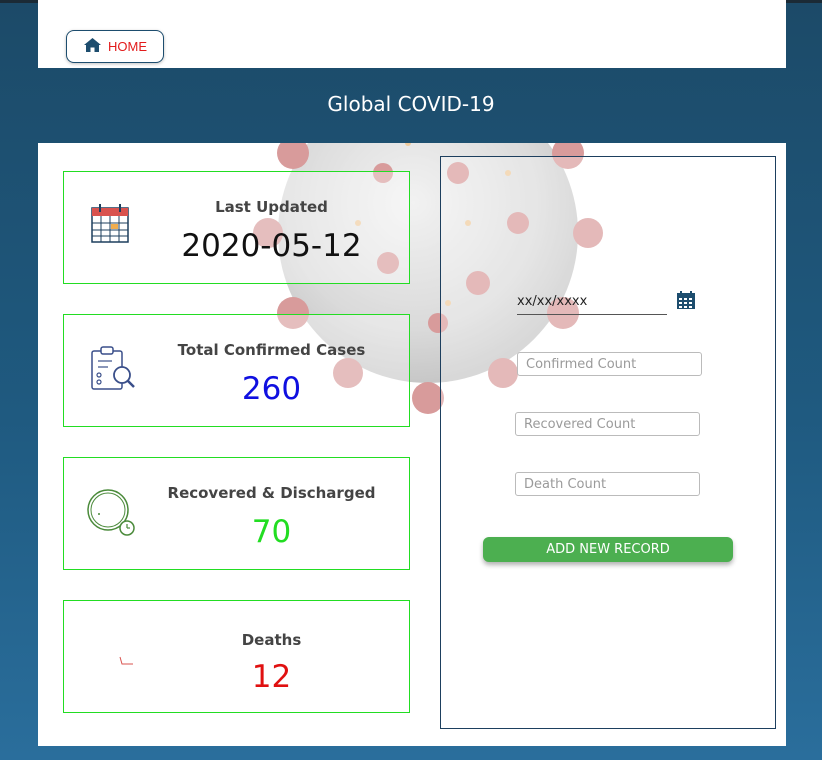 This screenshot has height=760, width=822. Describe the element at coordinates (271, 677) in the screenshot. I see `deaths-value: 12` at that location.